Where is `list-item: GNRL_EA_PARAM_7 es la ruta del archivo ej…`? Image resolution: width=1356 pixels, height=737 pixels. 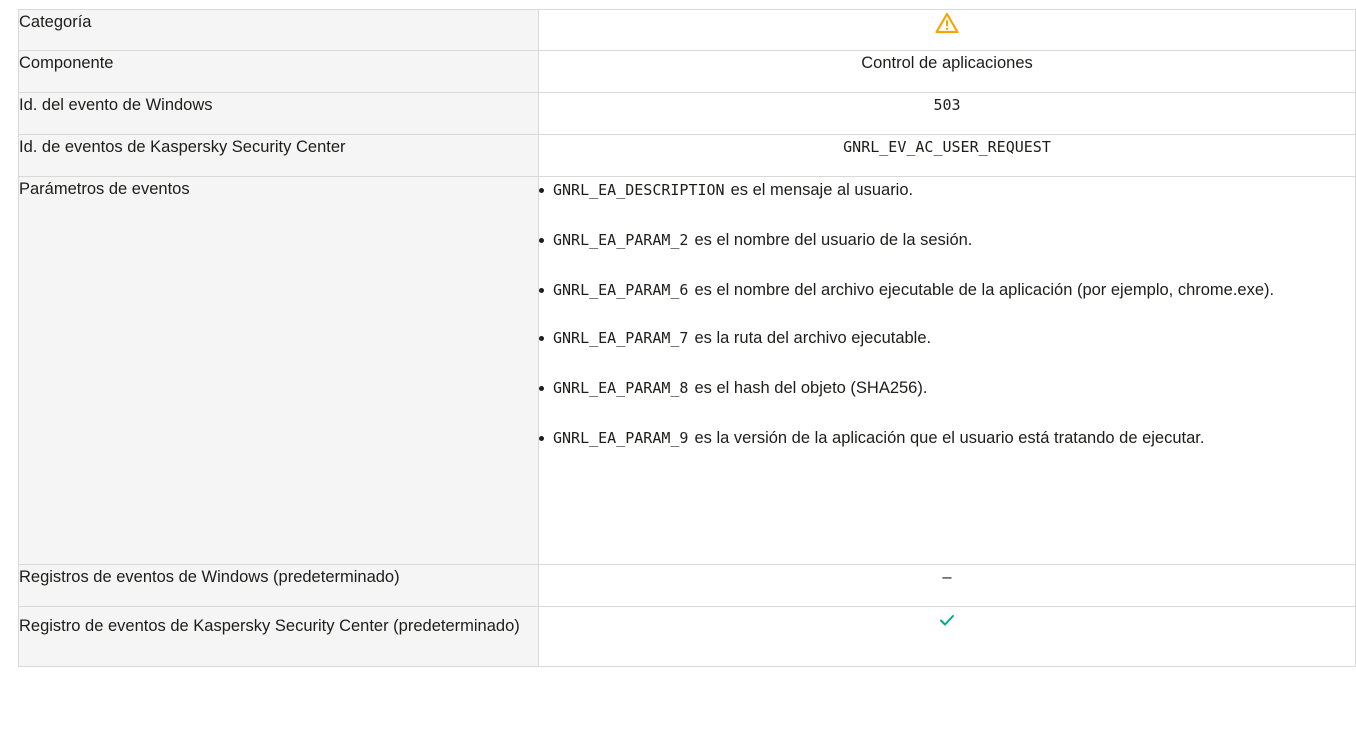
list-item: GNRL_EA_PARAM_7 es la ruta del archivo ej… is located at coordinates (947, 338).